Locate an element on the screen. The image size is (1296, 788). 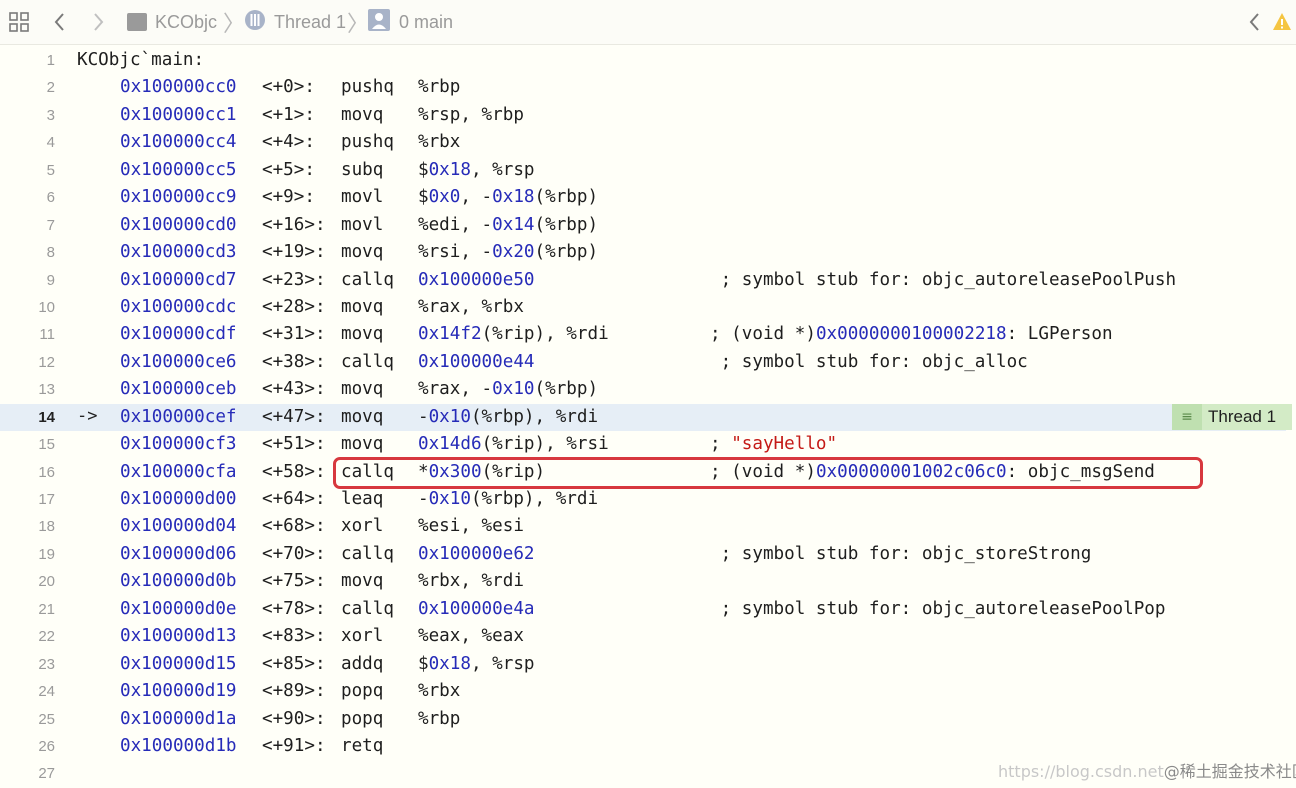
line-number: 16 is located at coordinates (27, 472).